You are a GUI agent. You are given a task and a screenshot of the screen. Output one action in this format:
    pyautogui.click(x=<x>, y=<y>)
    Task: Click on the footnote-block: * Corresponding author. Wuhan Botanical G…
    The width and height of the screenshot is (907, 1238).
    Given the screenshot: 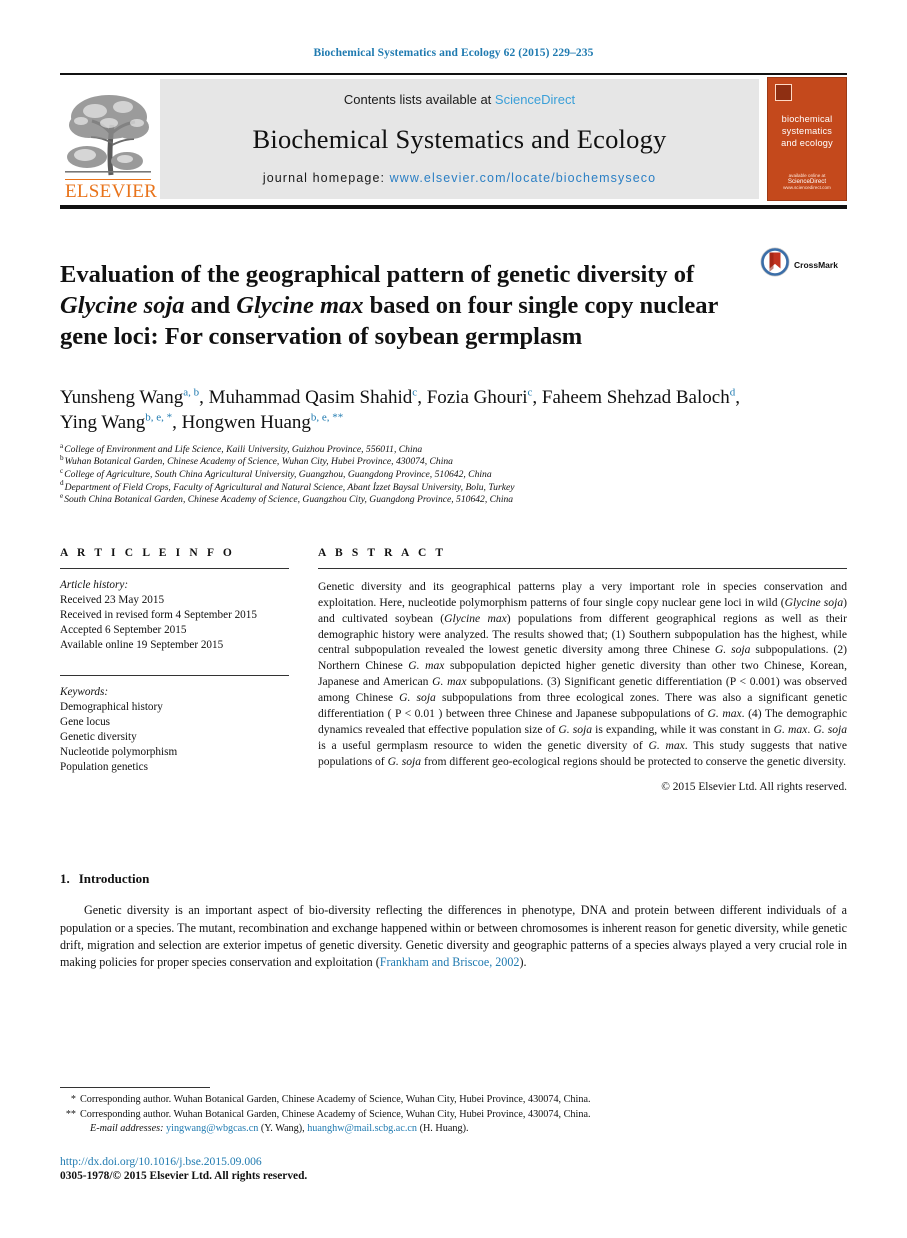 What is the action you would take?
    pyautogui.click(x=453, y=1135)
    